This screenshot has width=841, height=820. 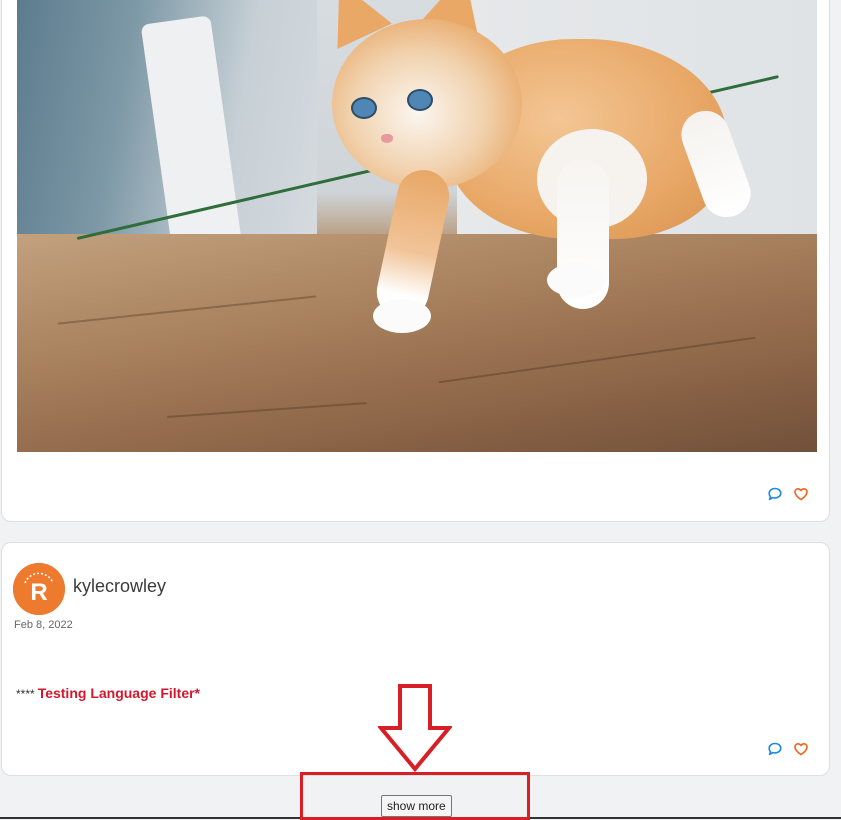 I want to click on annotation-highlight-box, so click(x=415, y=796).